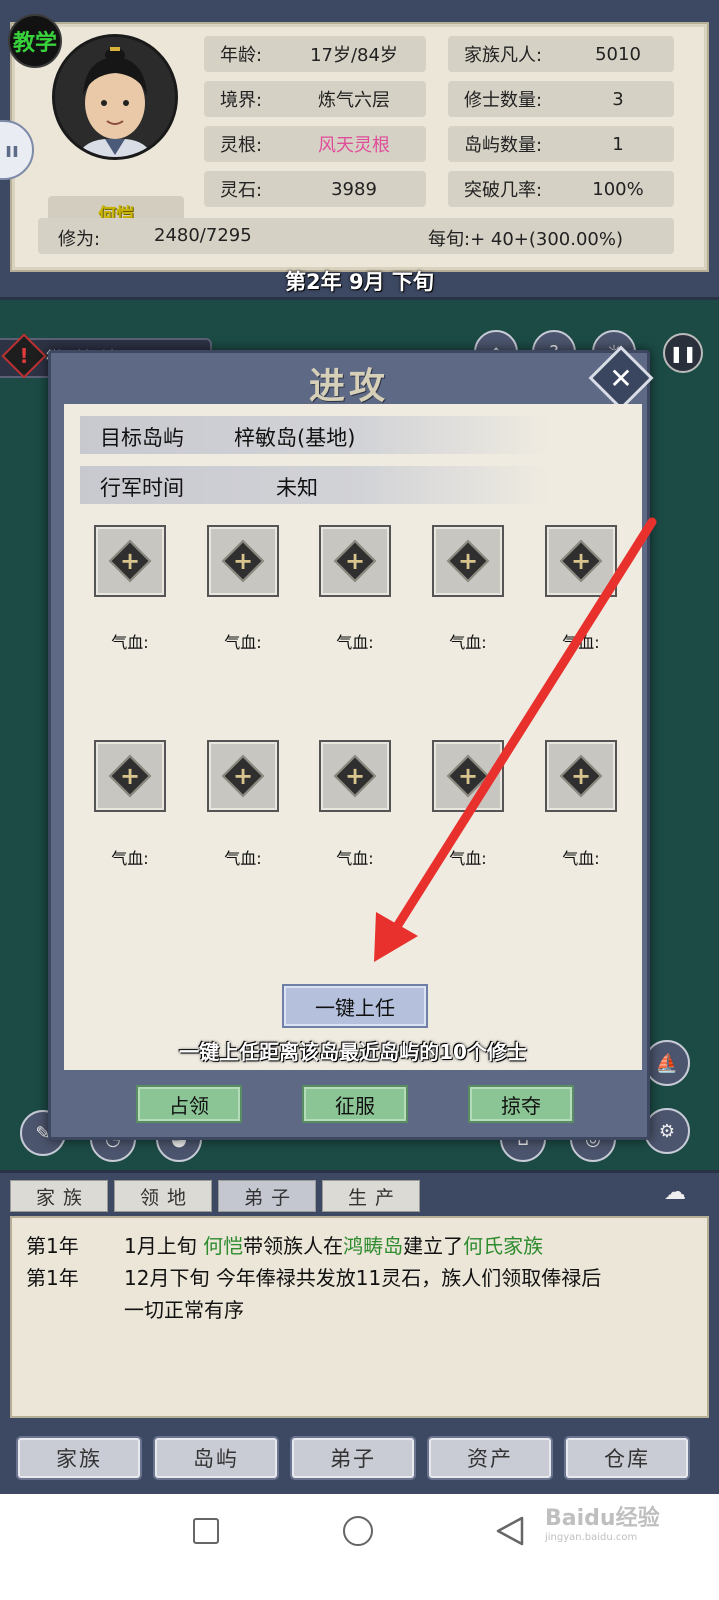 This screenshot has width=719, height=1600. I want to click on close-icon: ✕, so click(621, 378).